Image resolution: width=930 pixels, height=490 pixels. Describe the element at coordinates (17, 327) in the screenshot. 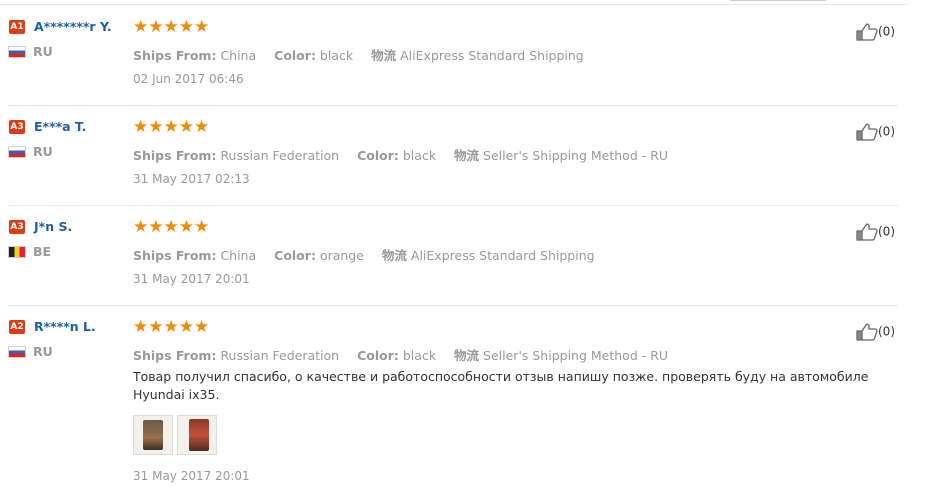

I see `buyer-level-badge: A2` at that location.